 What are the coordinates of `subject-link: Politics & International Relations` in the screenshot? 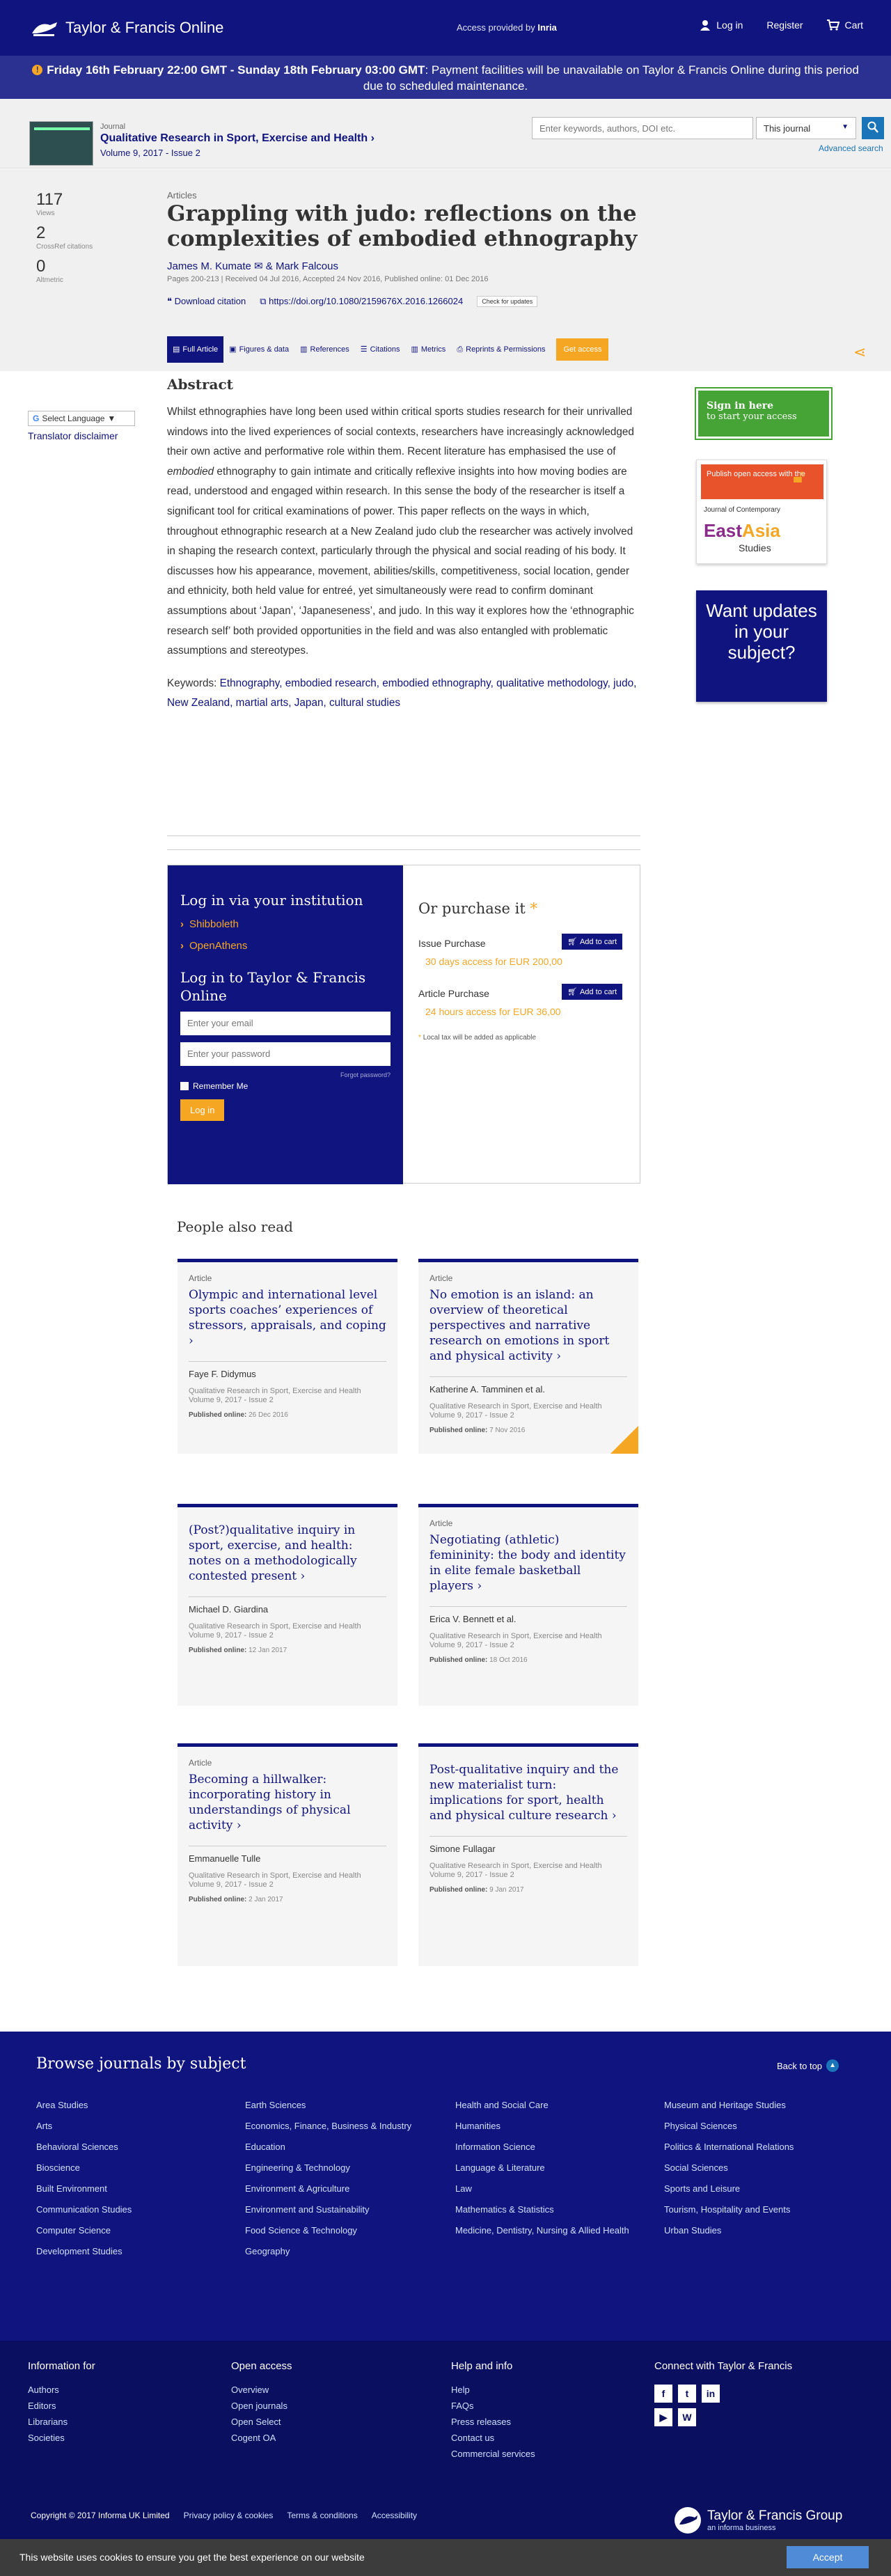 It's located at (754, 2147).